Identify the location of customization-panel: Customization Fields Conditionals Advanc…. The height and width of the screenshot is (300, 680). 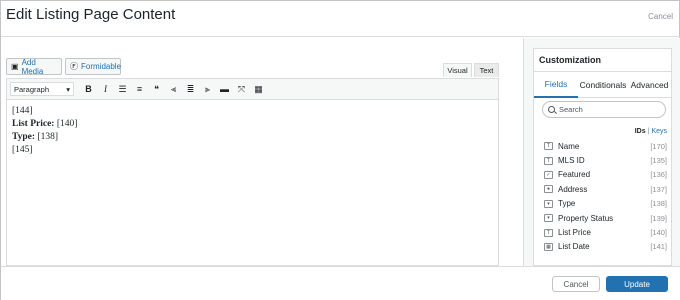
(602, 157).